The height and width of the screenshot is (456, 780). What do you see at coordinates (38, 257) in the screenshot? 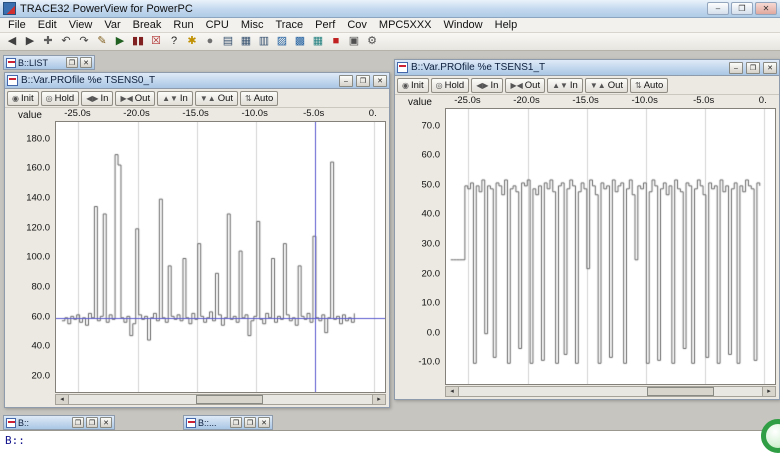
I see `y-tick-label: 100.0` at bounding box center [38, 257].